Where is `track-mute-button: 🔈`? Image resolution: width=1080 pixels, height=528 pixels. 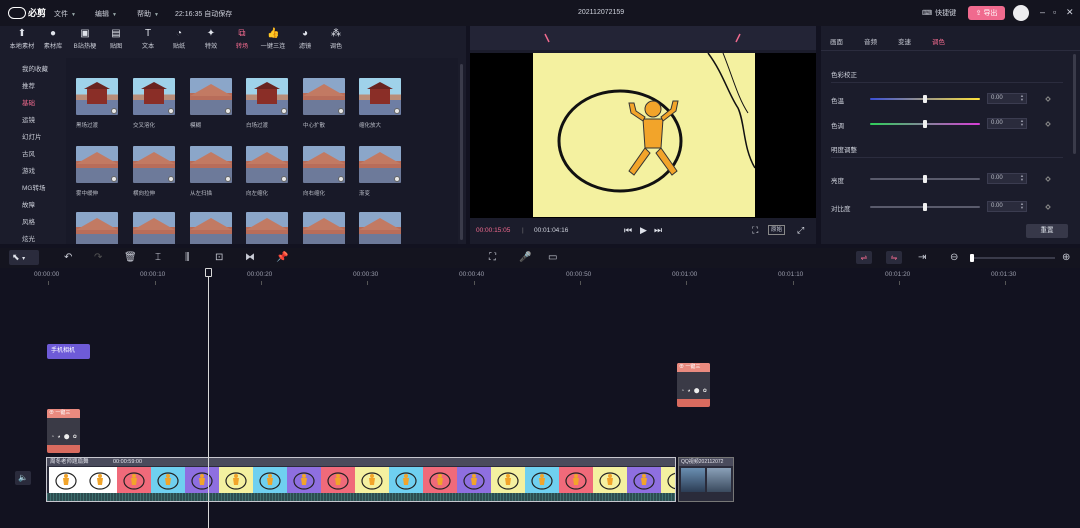 track-mute-button: 🔈 is located at coordinates (23, 478).